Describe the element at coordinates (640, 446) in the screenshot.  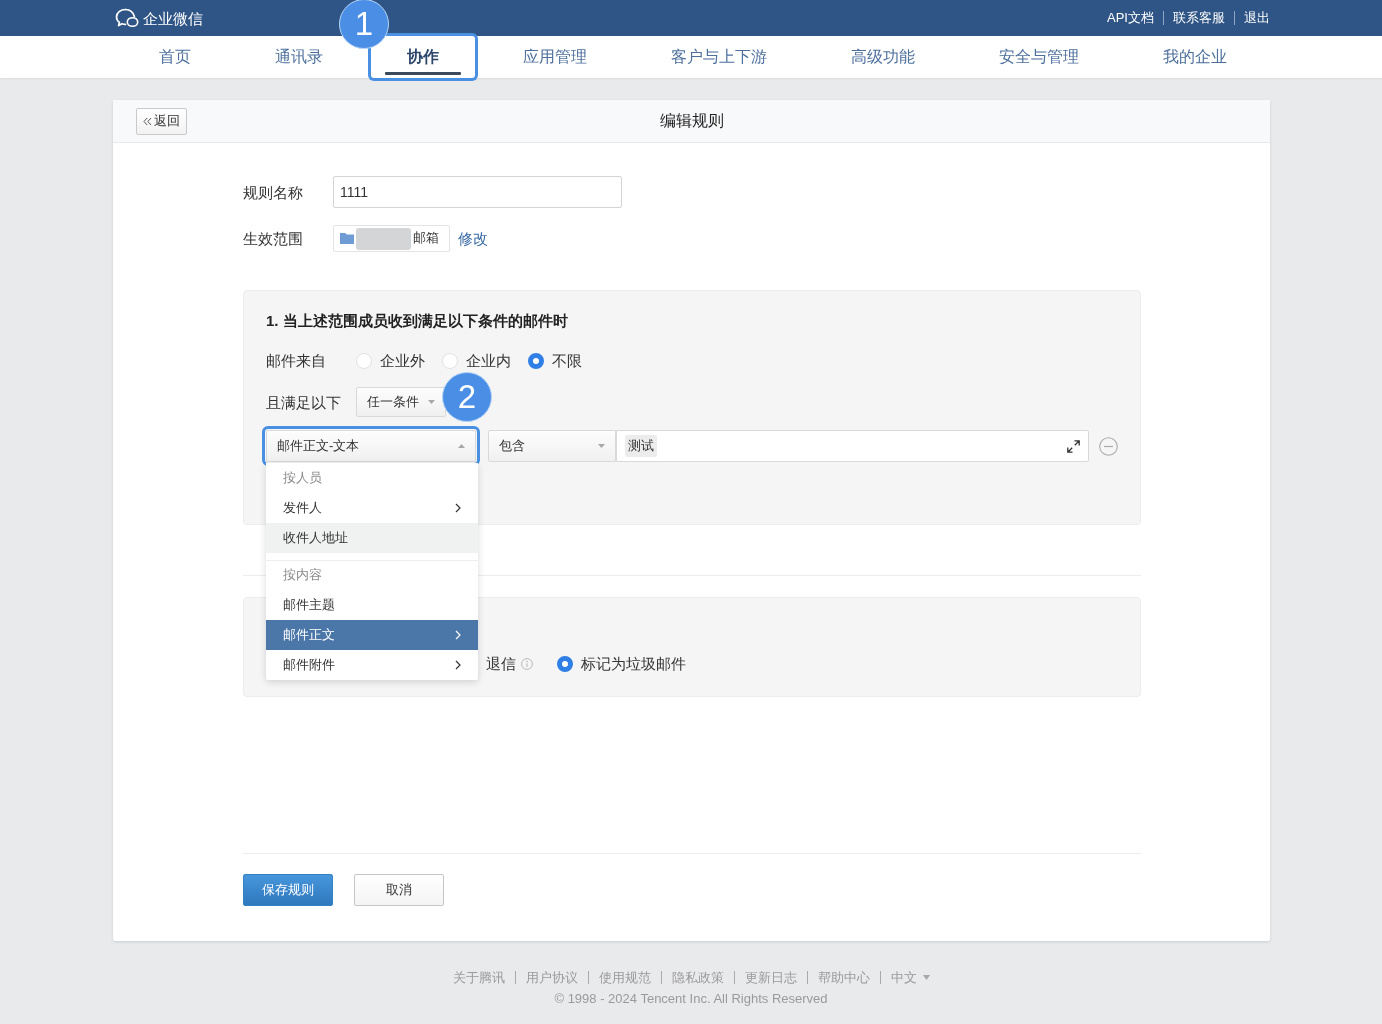
I see `value-tag: 测试` at that location.